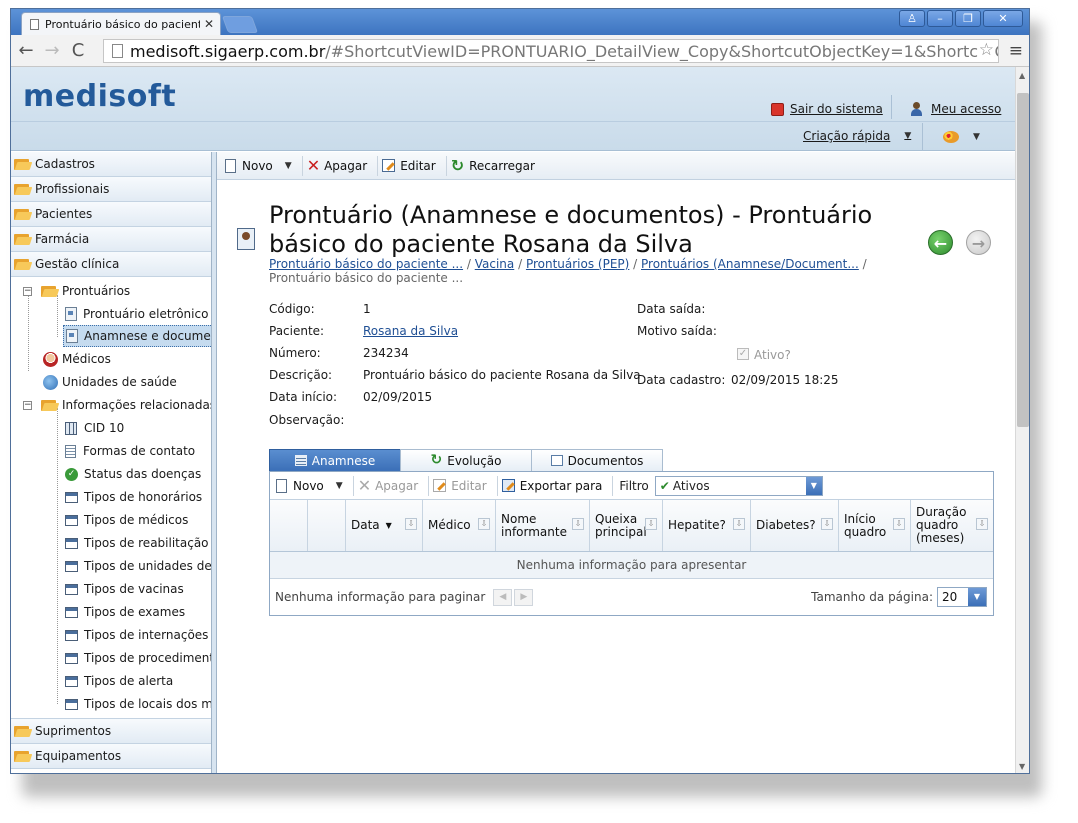 The height and width of the screenshot is (823, 1078). Describe the element at coordinates (52, 50) in the screenshot. I see `forward-arrow-icon: →` at that location.